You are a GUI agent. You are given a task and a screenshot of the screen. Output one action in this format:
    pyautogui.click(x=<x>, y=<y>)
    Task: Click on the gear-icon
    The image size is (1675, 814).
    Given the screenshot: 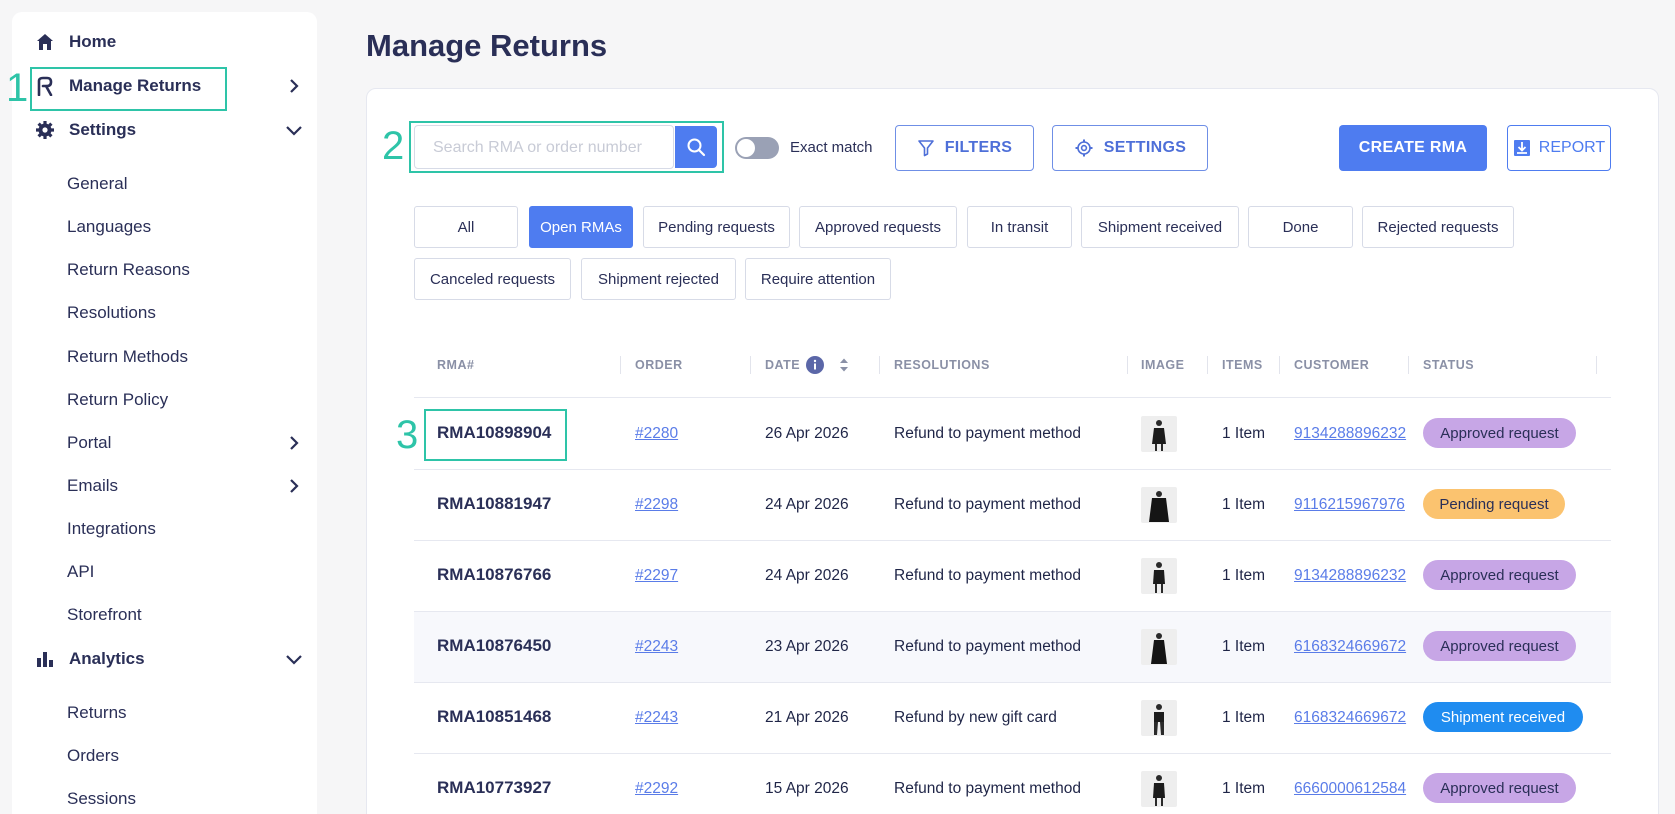 What is the action you would take?
    pyautogui.click(x=45, y=130)
    